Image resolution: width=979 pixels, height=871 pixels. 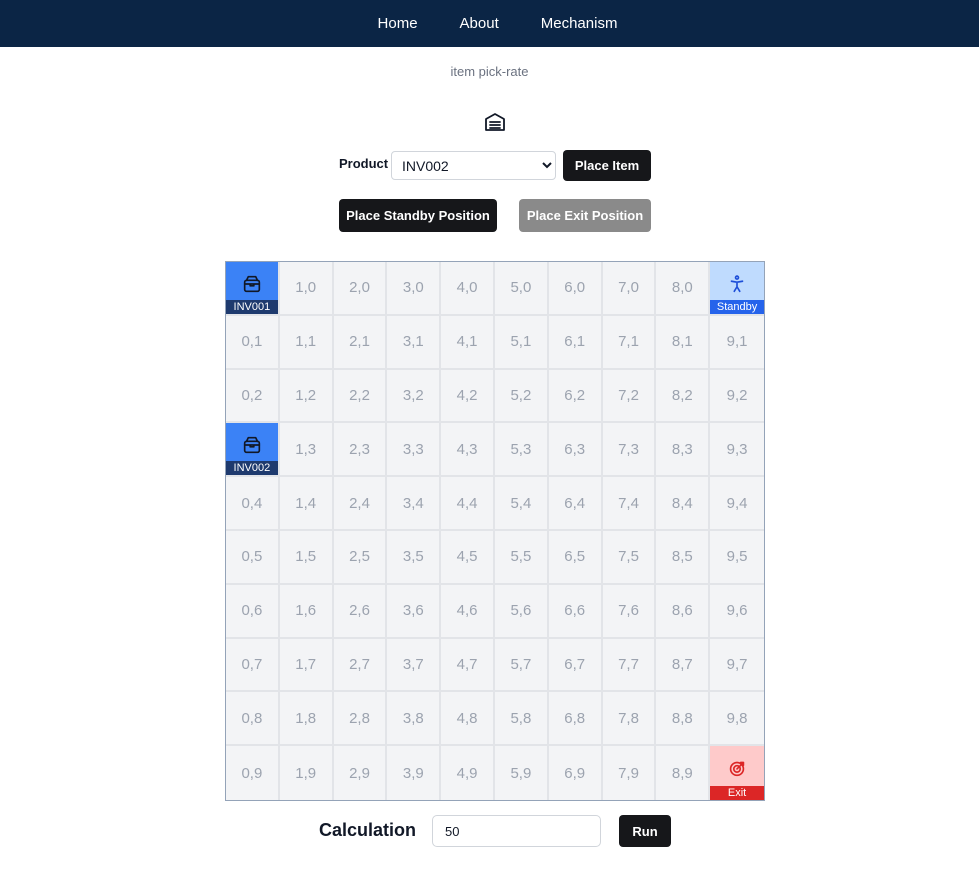 I want to click on grid-cell: 9,8, so click(x=737, y=719).